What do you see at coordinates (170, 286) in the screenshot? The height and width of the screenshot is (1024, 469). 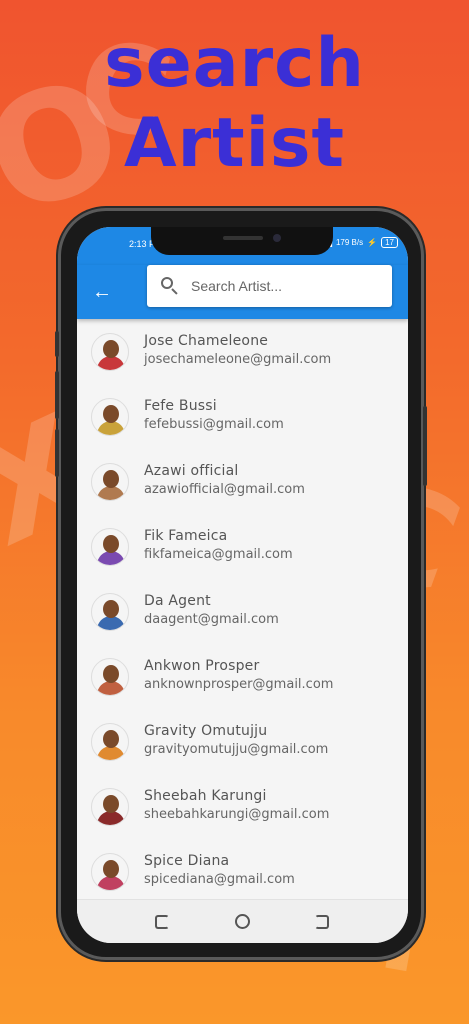 I see `search-icon` at bounding box center [170, 286].